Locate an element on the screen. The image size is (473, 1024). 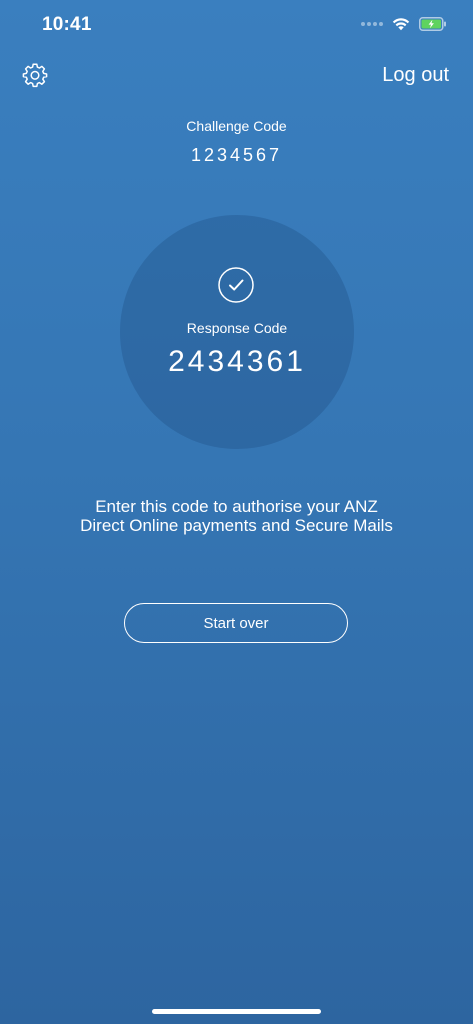
status-time: 10:41 is located at coordinates (67, 24).